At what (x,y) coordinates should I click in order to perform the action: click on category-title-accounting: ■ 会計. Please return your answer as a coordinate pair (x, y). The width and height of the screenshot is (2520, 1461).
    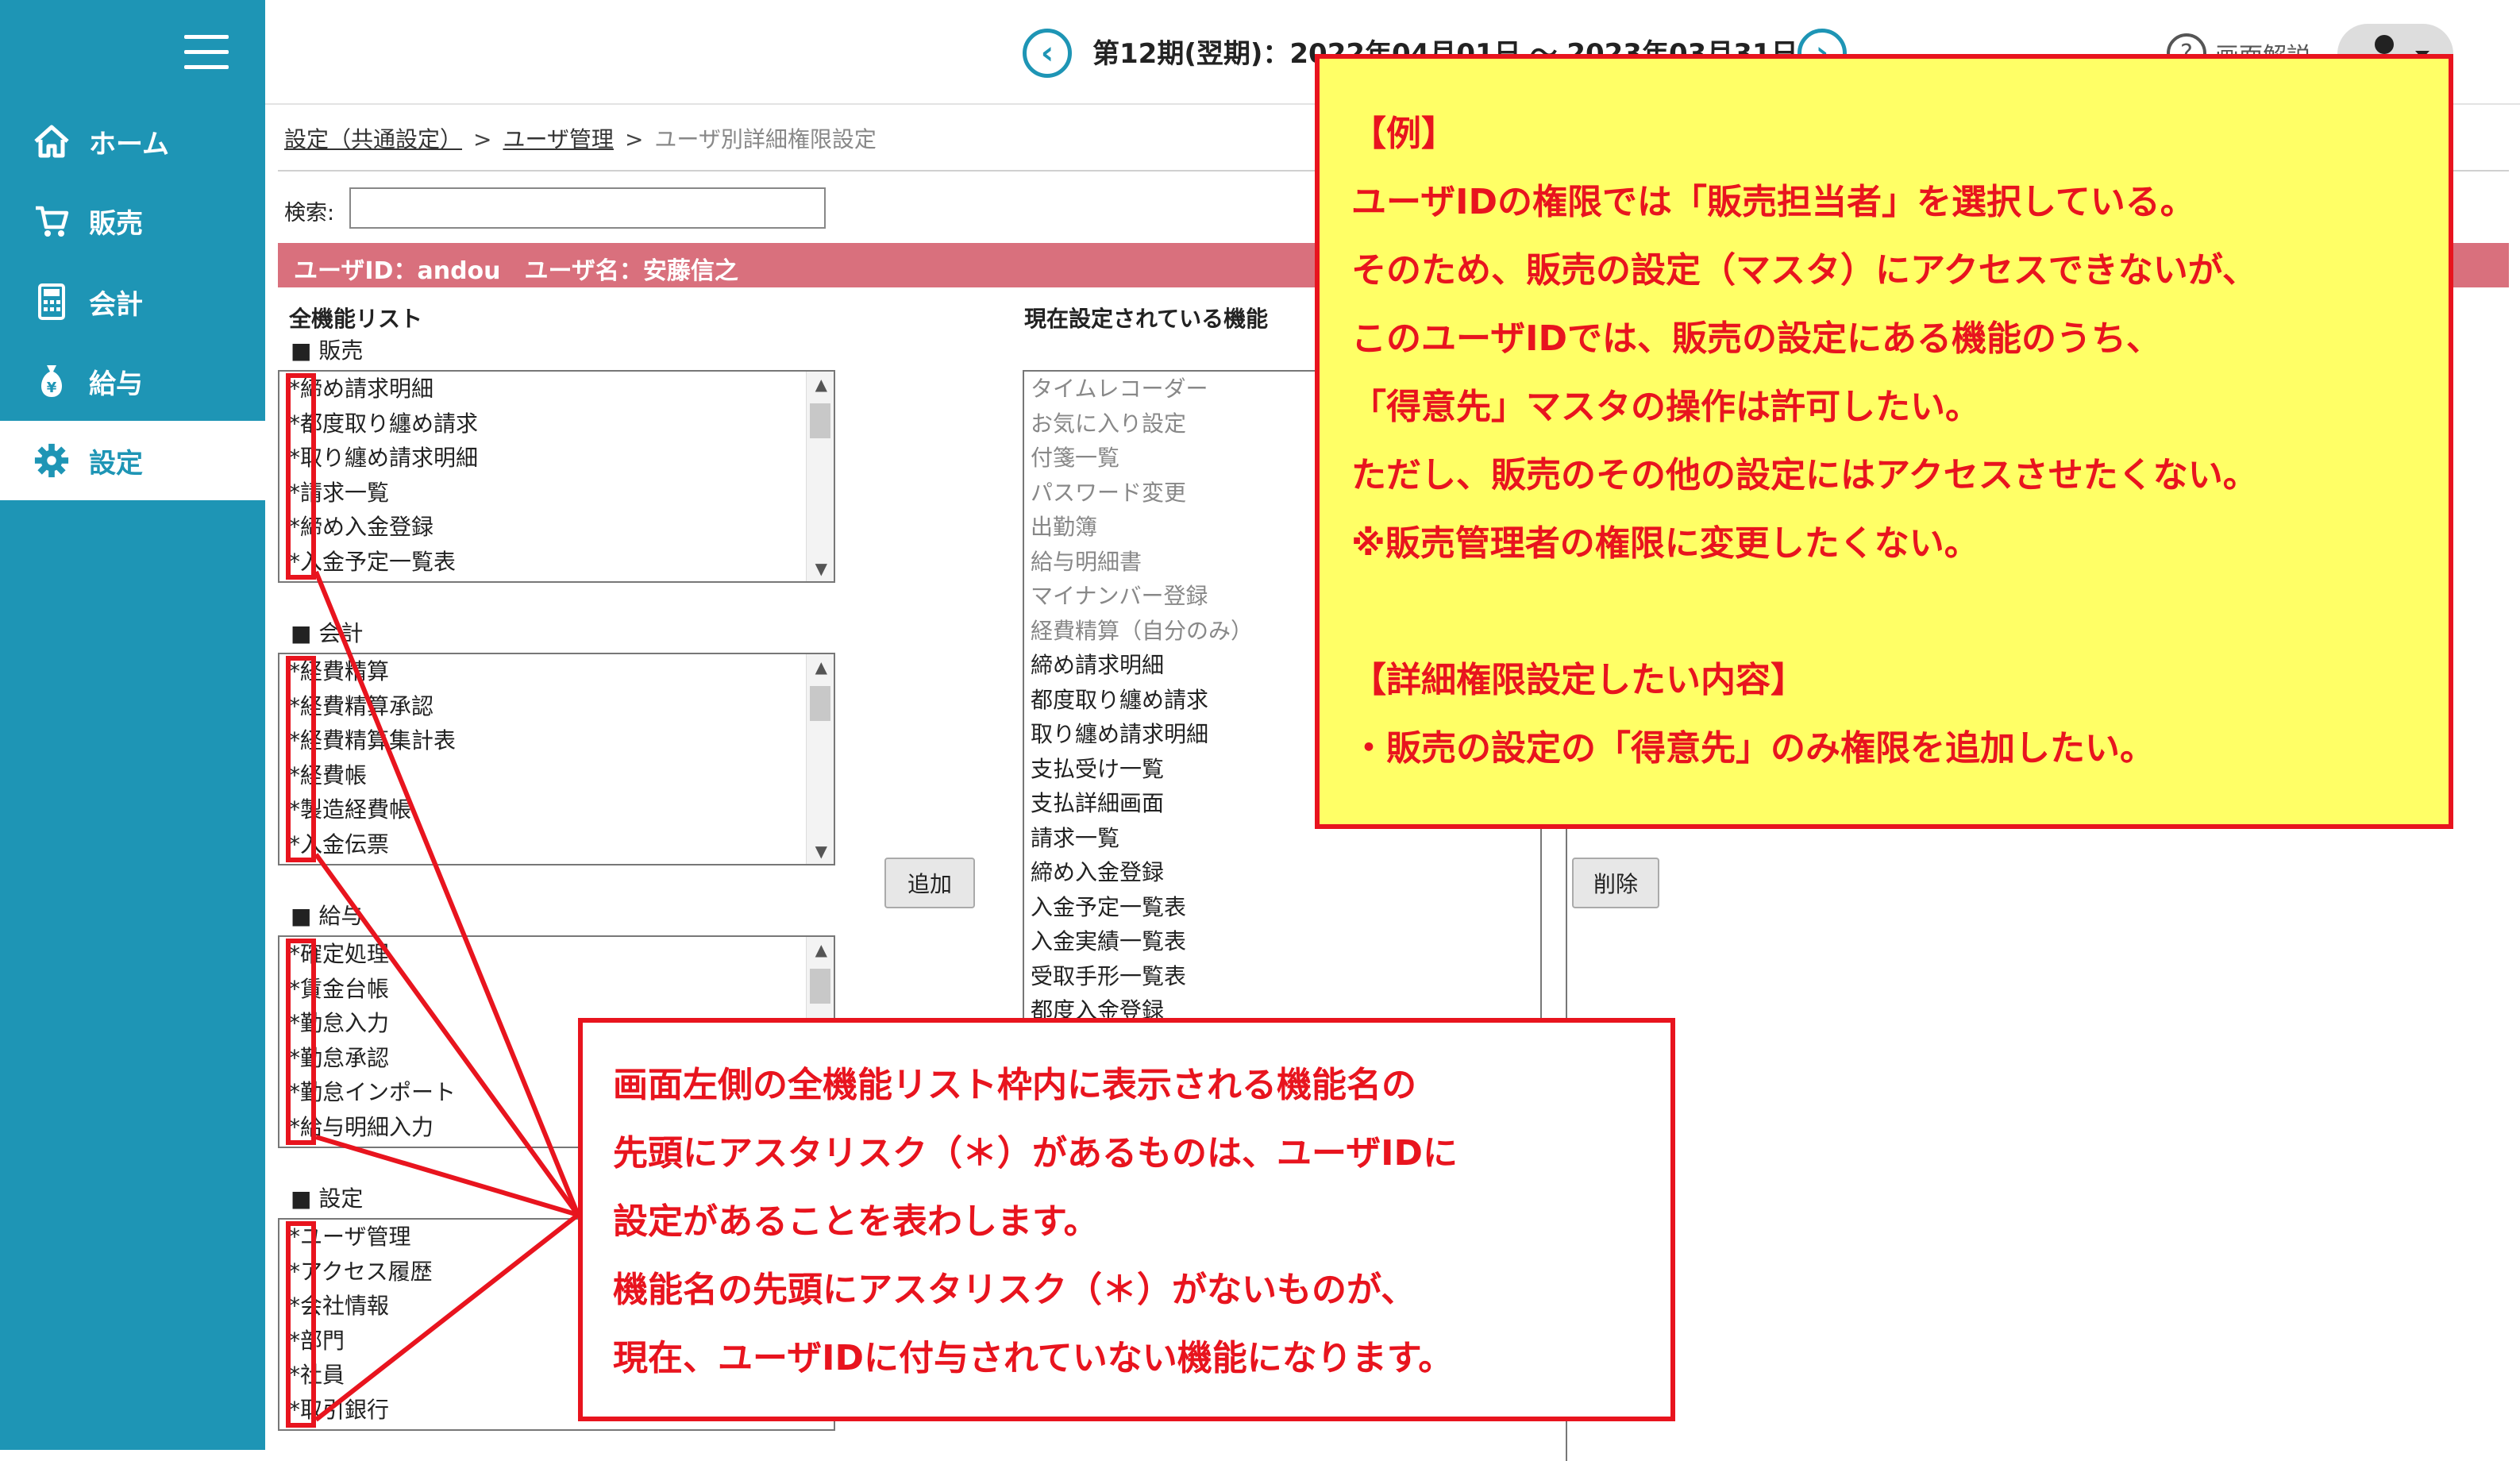
    Looking at the image, I should click on (327, 633).